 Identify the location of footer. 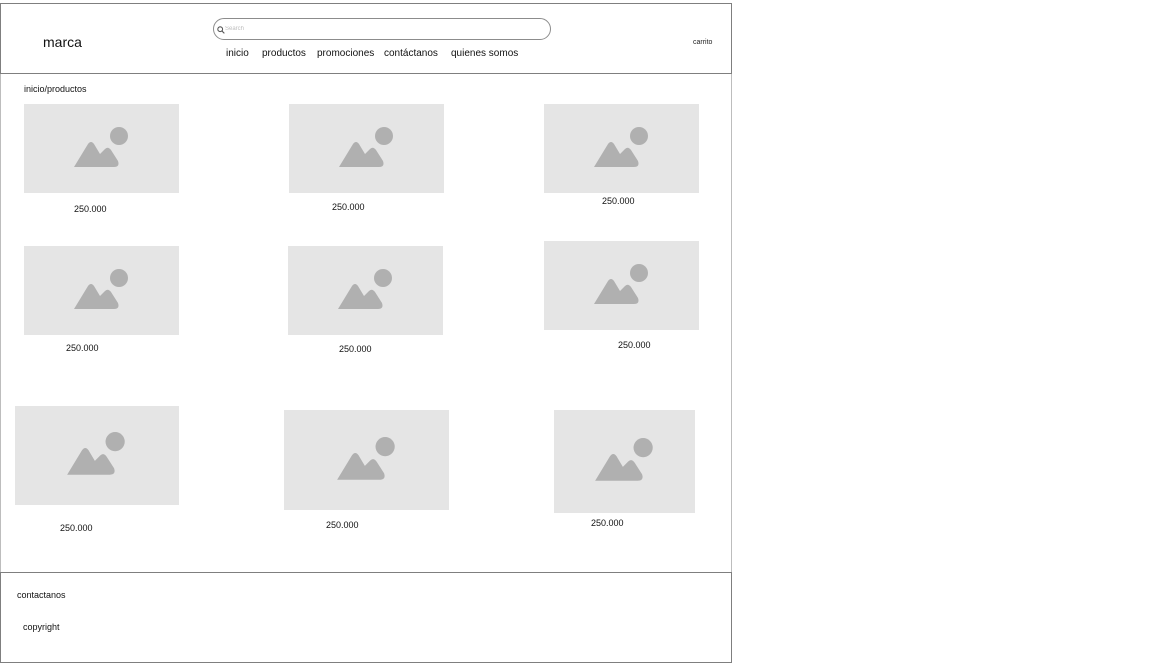
(366, 617).